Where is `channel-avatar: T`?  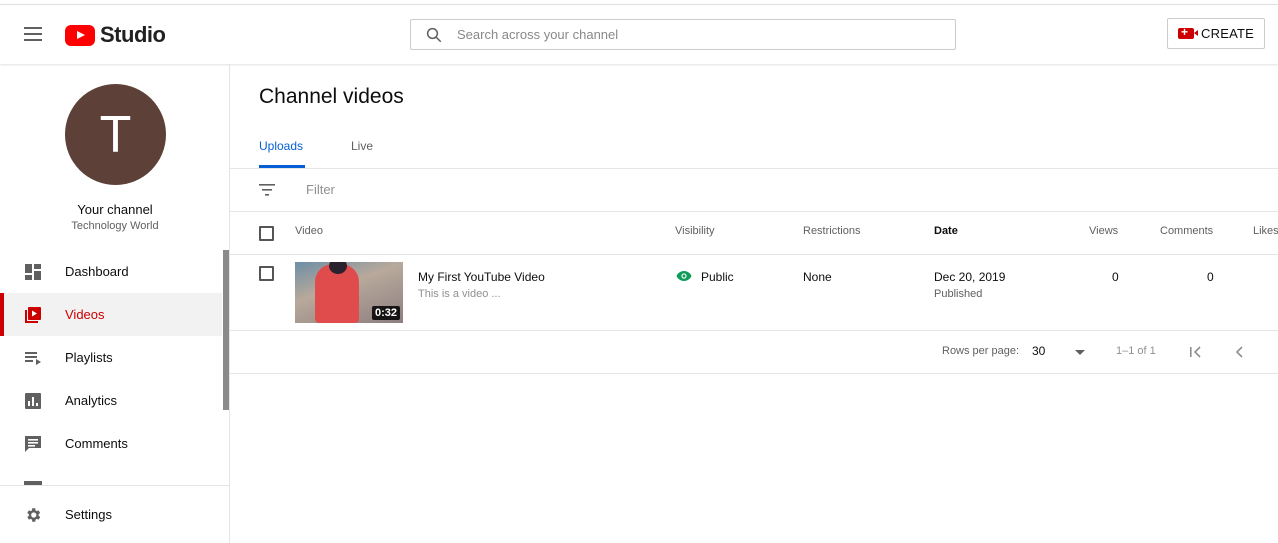 channel-avatar: T is located at coordinates (115, 134).